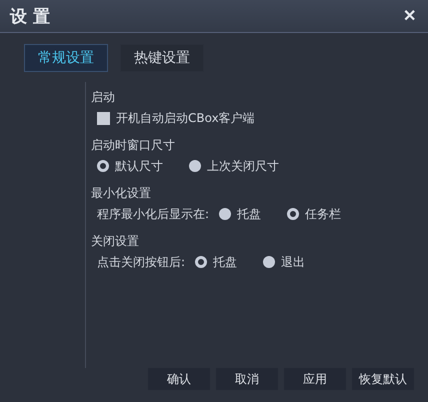 Image resolution: width=428 pixels, height=402 pixels. Describe the element at coordinates (115, 241) in the screenshot. I see `section-heading: 关闭设置` at that location.